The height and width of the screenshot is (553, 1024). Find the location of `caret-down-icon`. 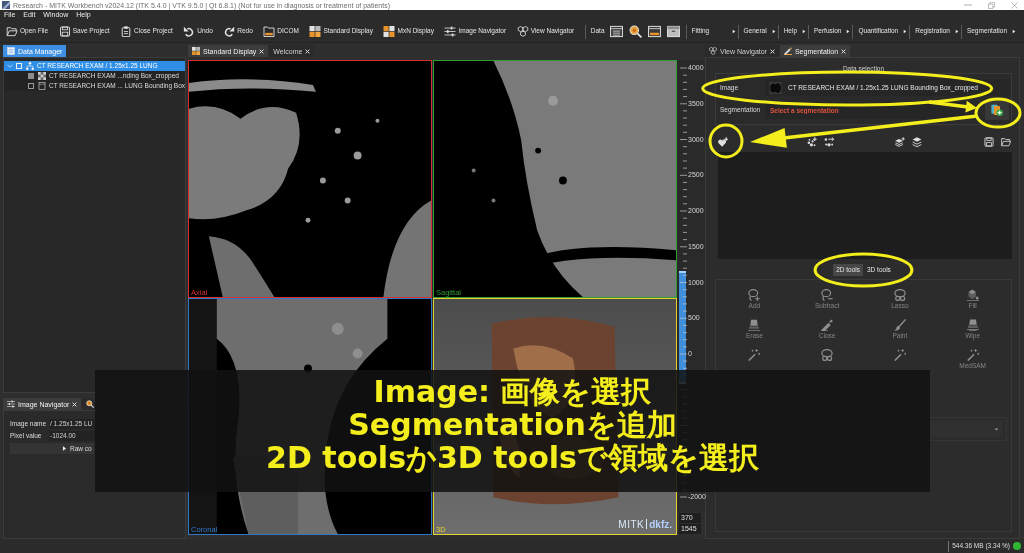

caret-down-icon is located at coordinates (996, 429).